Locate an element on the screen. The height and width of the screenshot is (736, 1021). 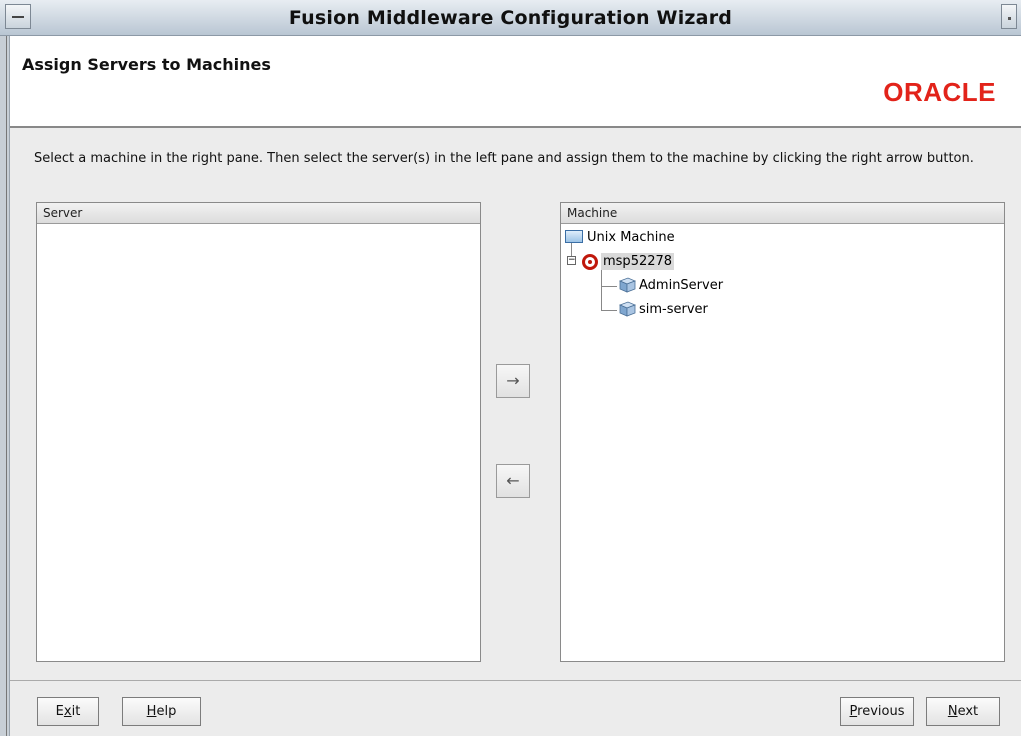
tree-node-server: sim-server is located at coordinates (663, 310).